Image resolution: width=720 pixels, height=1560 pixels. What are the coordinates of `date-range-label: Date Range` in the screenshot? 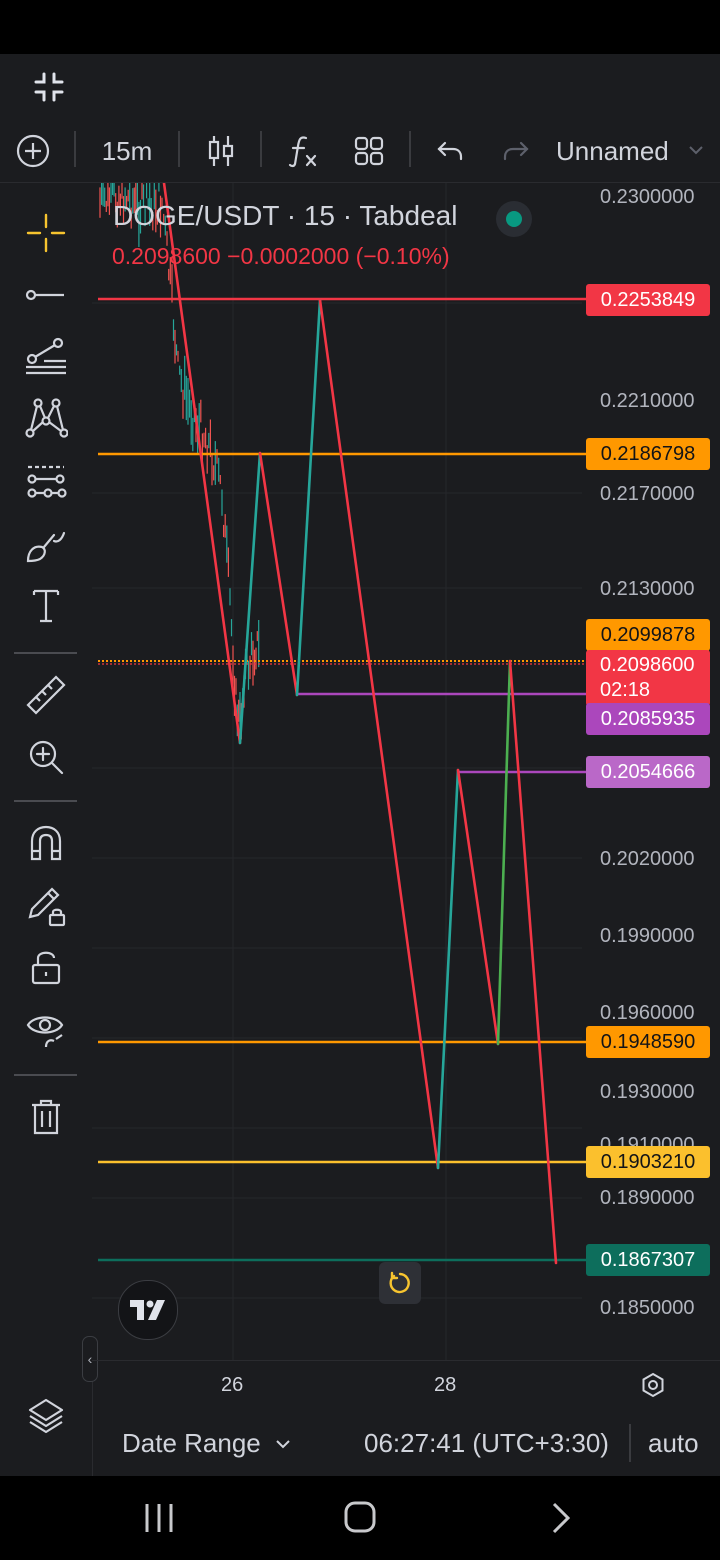 It's located at (191, 1443).